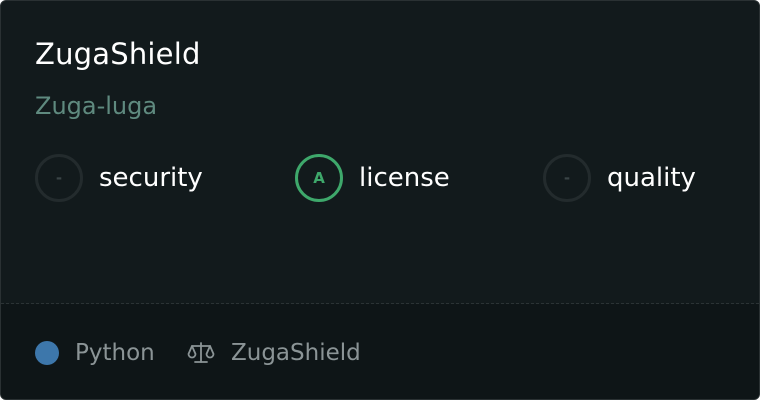 This screenshot has height=400, width=760. What do you see at coordinates (118, 54) in the screenshot?
I see `repo-title: ZugaShield` at bounding box center [118, 54].